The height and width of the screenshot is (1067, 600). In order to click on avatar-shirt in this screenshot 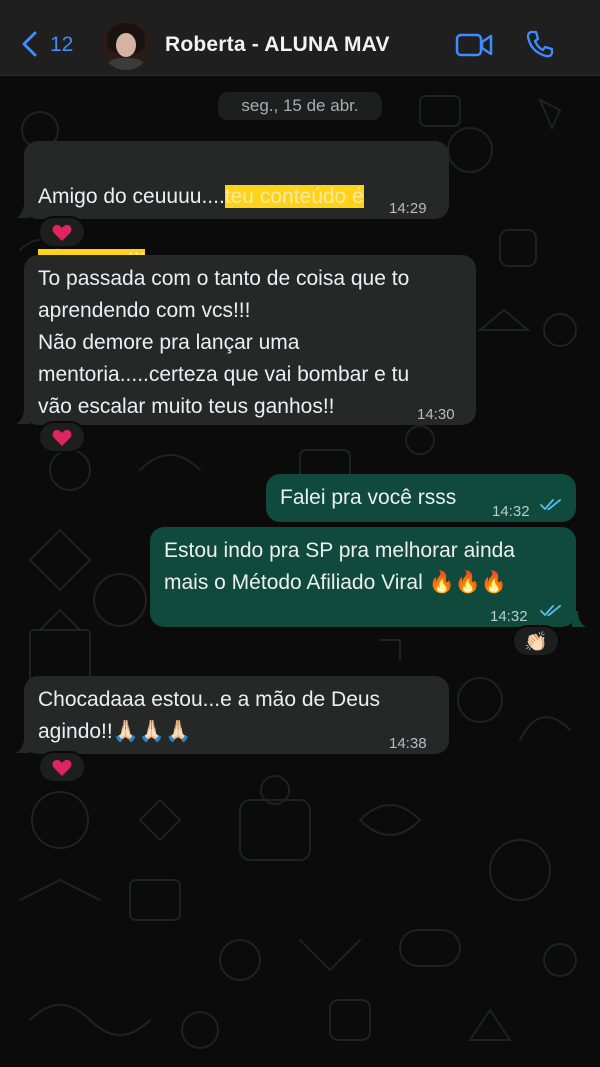, I will do `click(126, 64)`.